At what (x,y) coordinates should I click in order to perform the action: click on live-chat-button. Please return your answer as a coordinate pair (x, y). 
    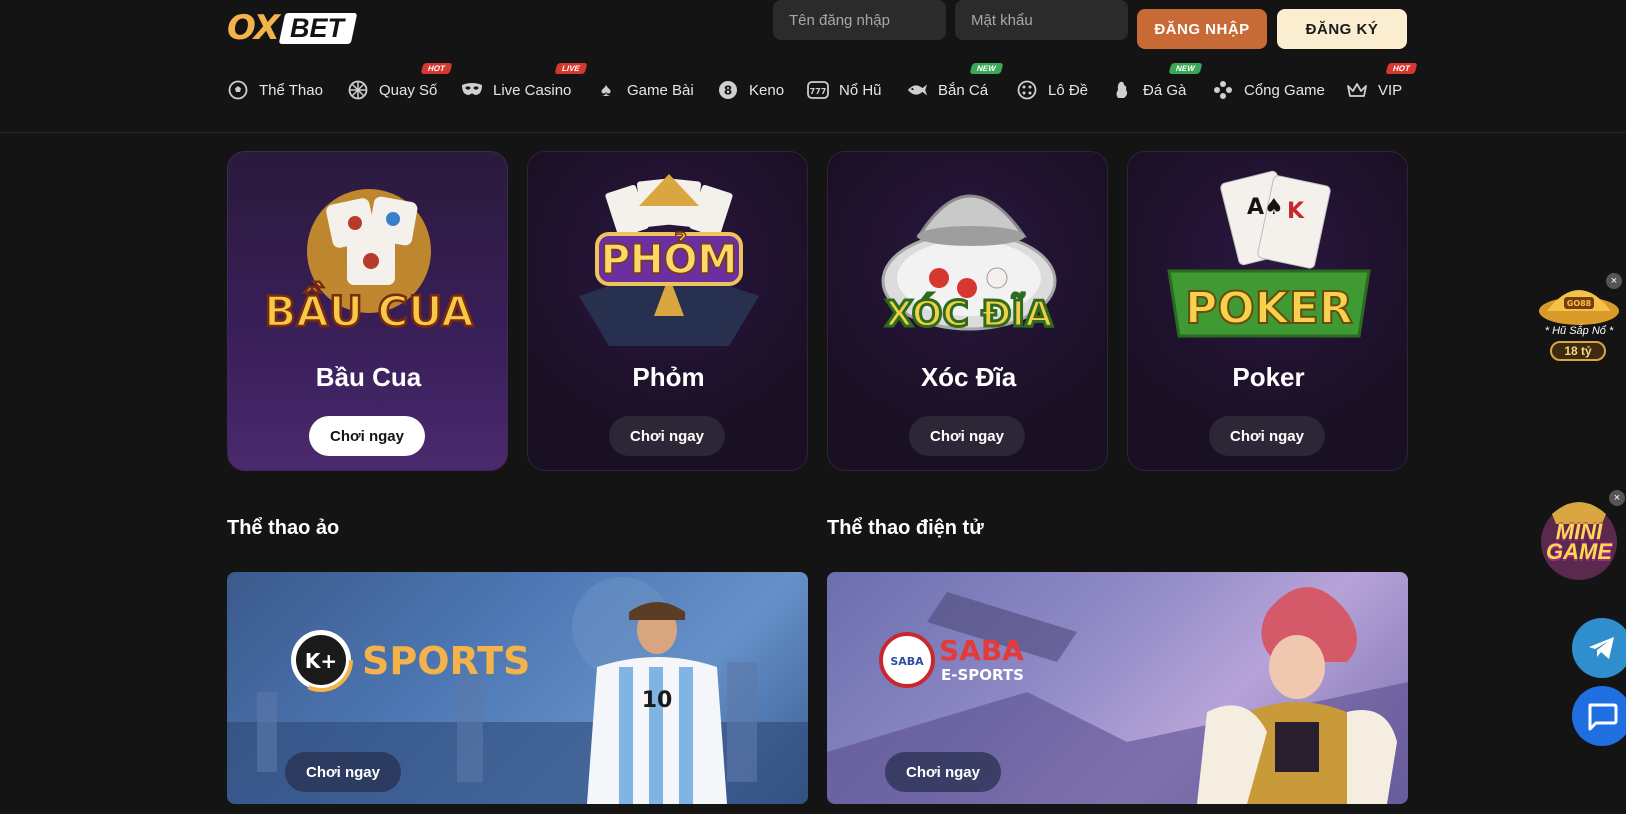
    Looking at the image, I should click on (1599, 716).